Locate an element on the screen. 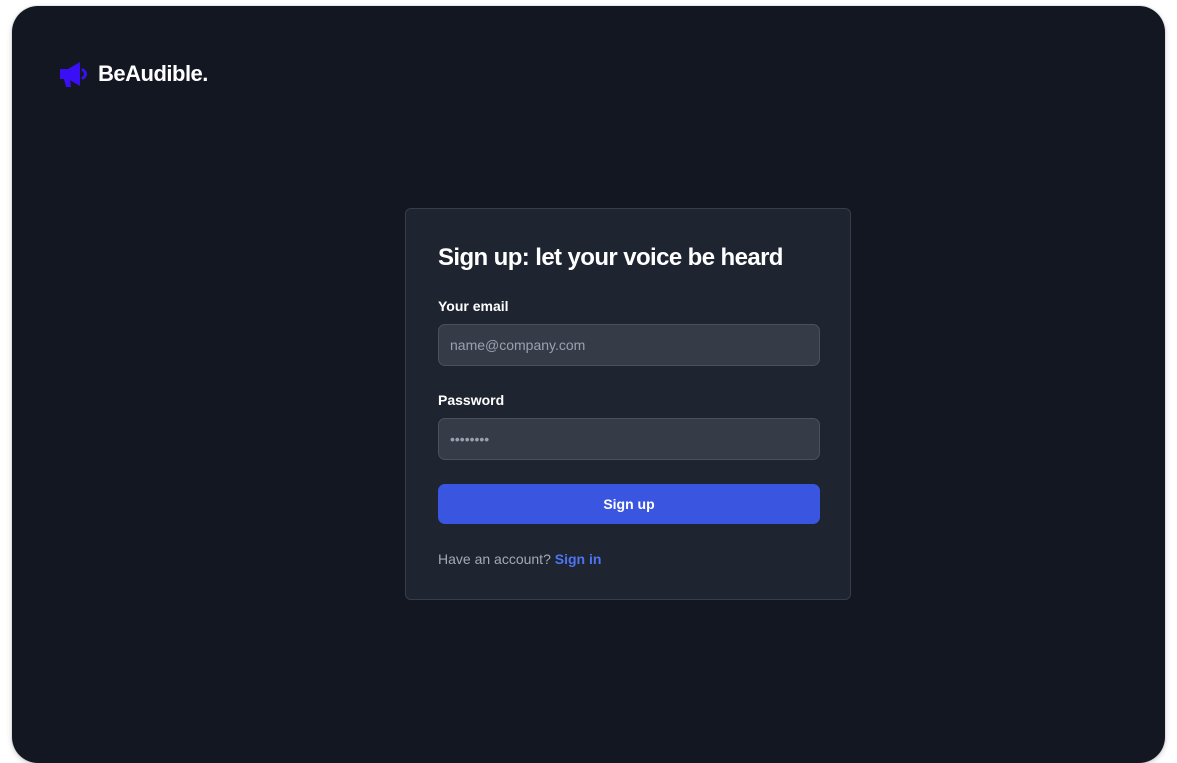 This screenshot has width=1177, height=763. signin-prompt: Have an account? Sign in is located at coordinates (628, 559).